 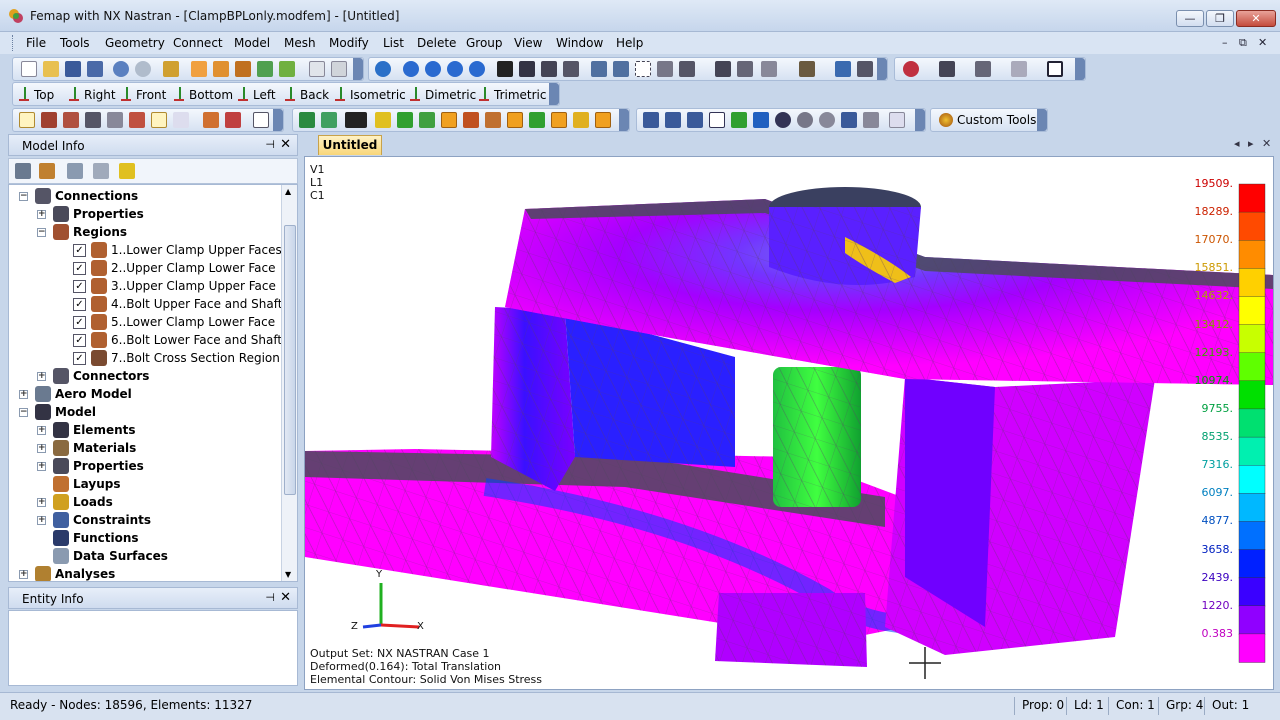 I want to click on pin-icon: ⊣, so click(x=270, y=144).